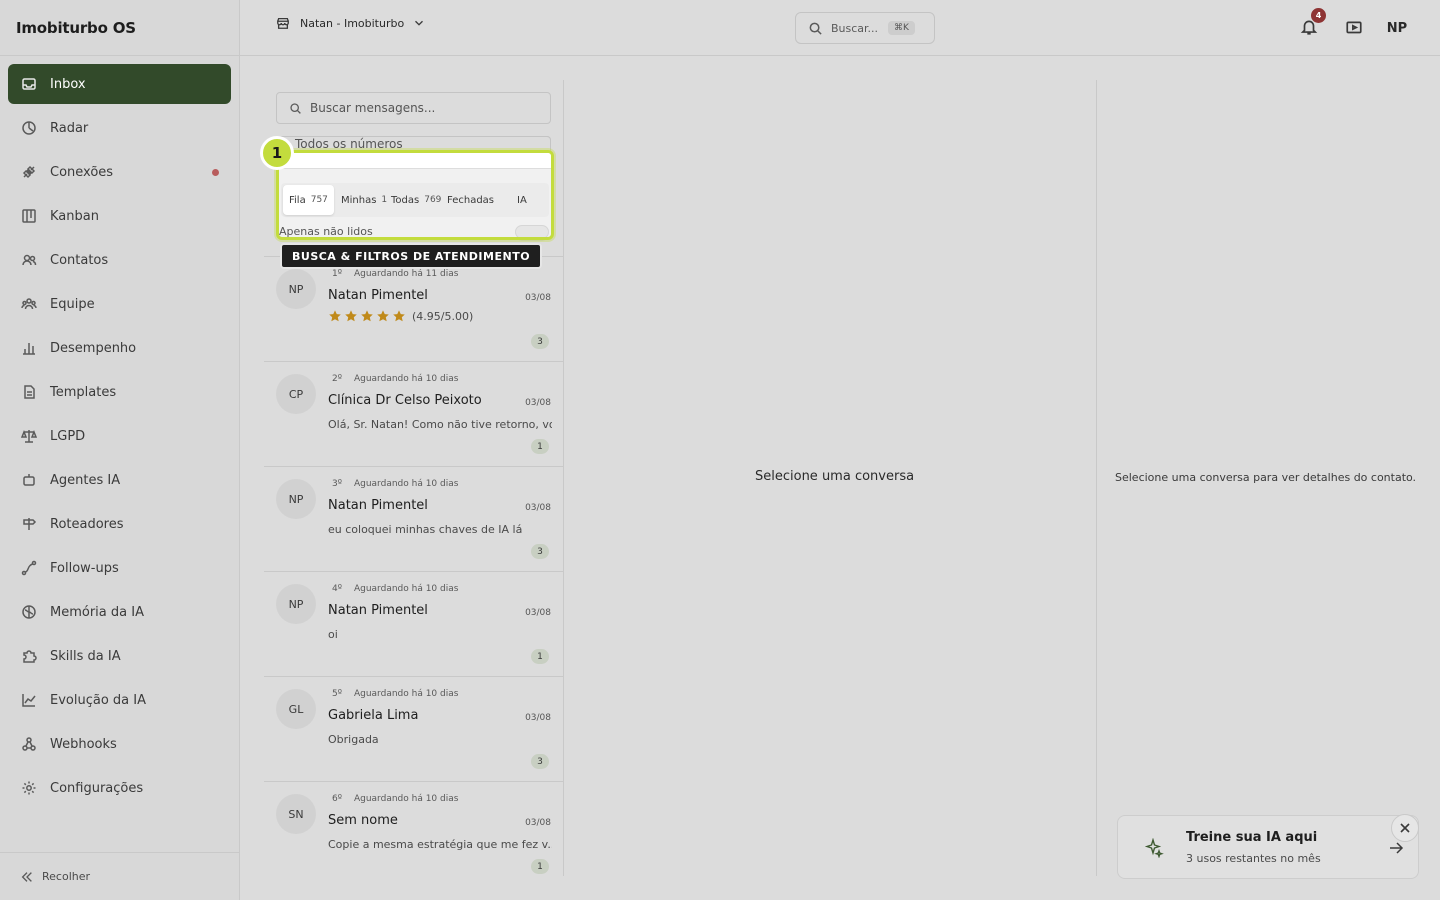 The height and width of the screenshot is (900, 1440). Describe the element at coordinates (98, 700) in the screenshot. I see `sidebar-item-label: Evolução da IA` at that location.